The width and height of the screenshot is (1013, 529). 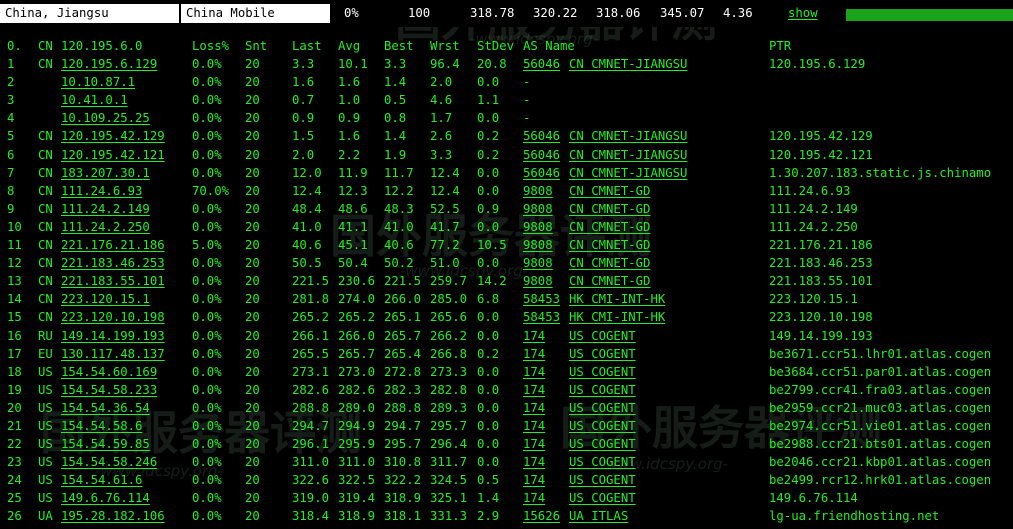 What do you see at coordinates (105, 209) in the screenshot?
I see `host-link: 111.24.2.149` at bounding box center [105, 209].